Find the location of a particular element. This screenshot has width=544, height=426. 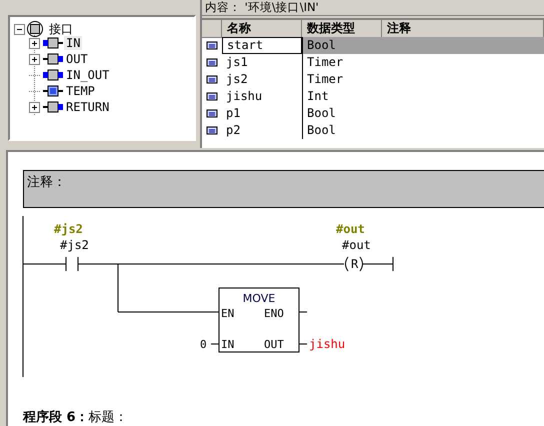

pin-label: ENO is located at coordinates (274, 313).